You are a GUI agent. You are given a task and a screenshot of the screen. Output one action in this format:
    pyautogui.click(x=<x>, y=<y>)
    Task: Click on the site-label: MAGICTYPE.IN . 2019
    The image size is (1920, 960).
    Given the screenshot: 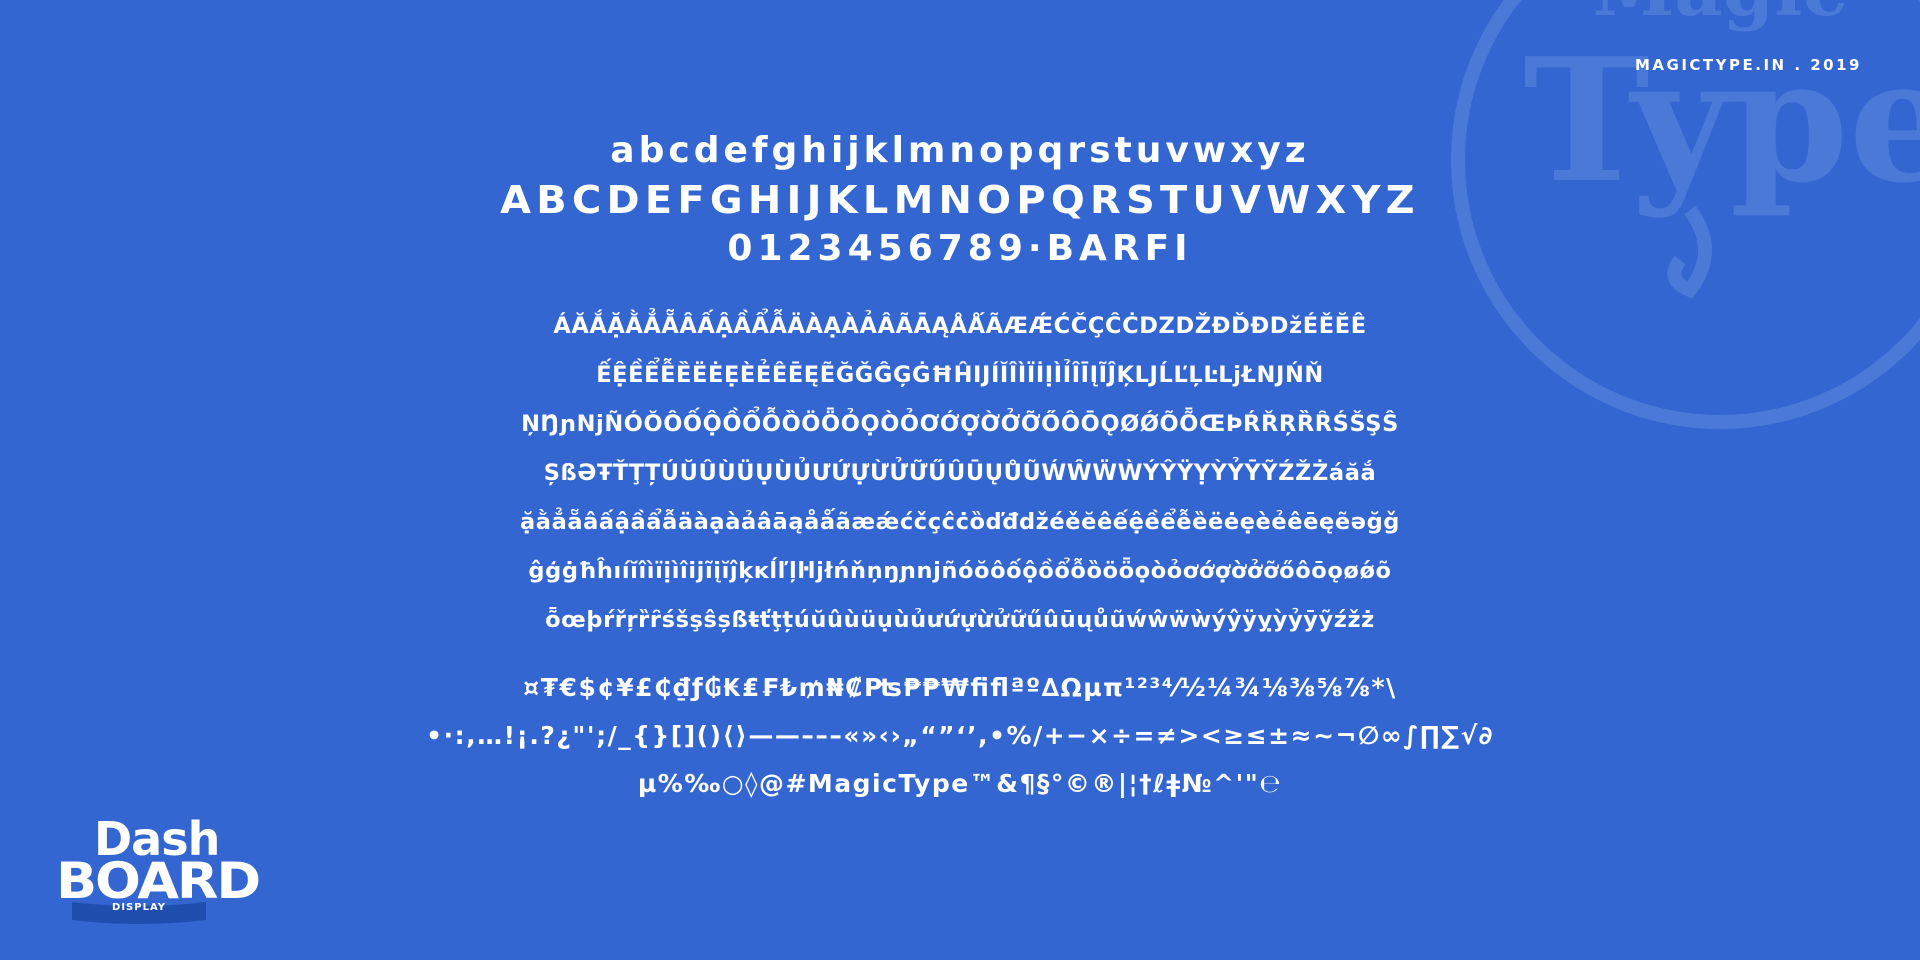 What is the action you would take?
    pyautogui.click(x=1748, y=65)
    